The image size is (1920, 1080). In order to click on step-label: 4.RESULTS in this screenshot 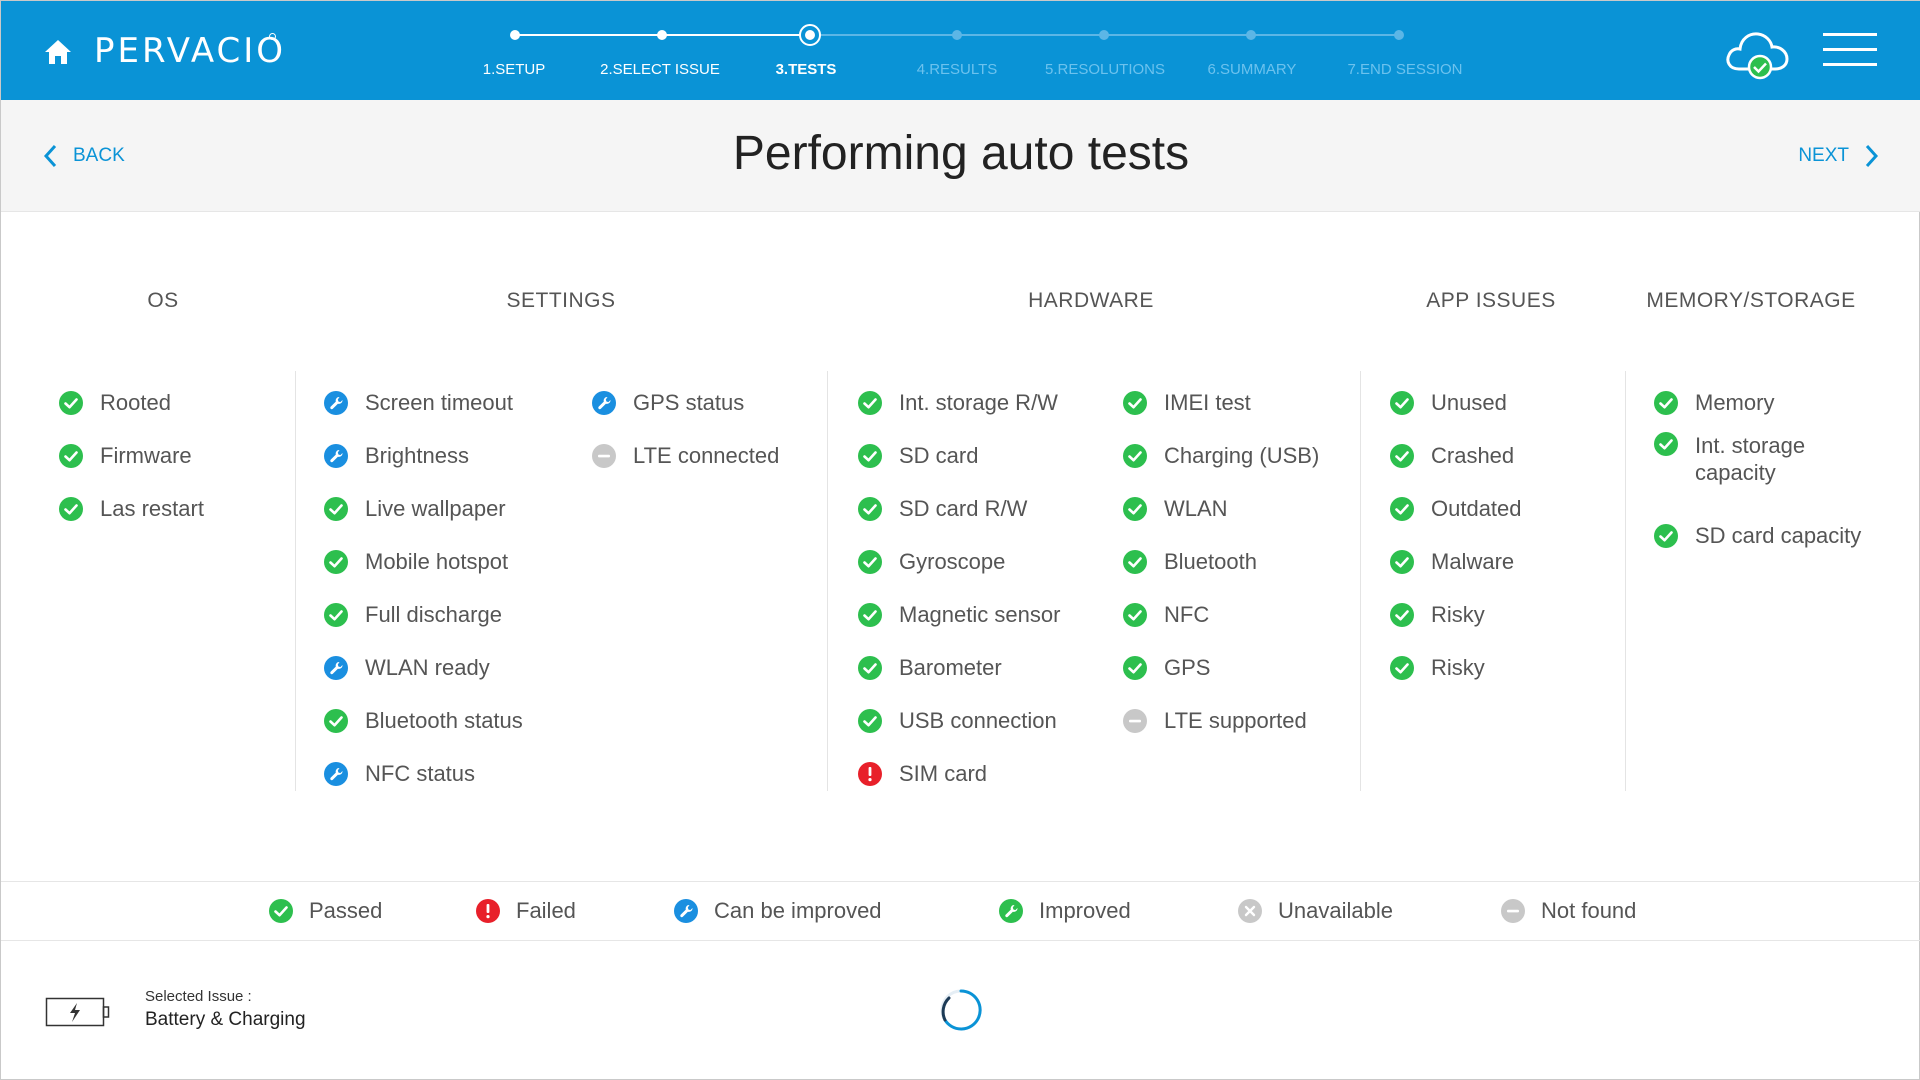, I will do `click(957, 69)`.